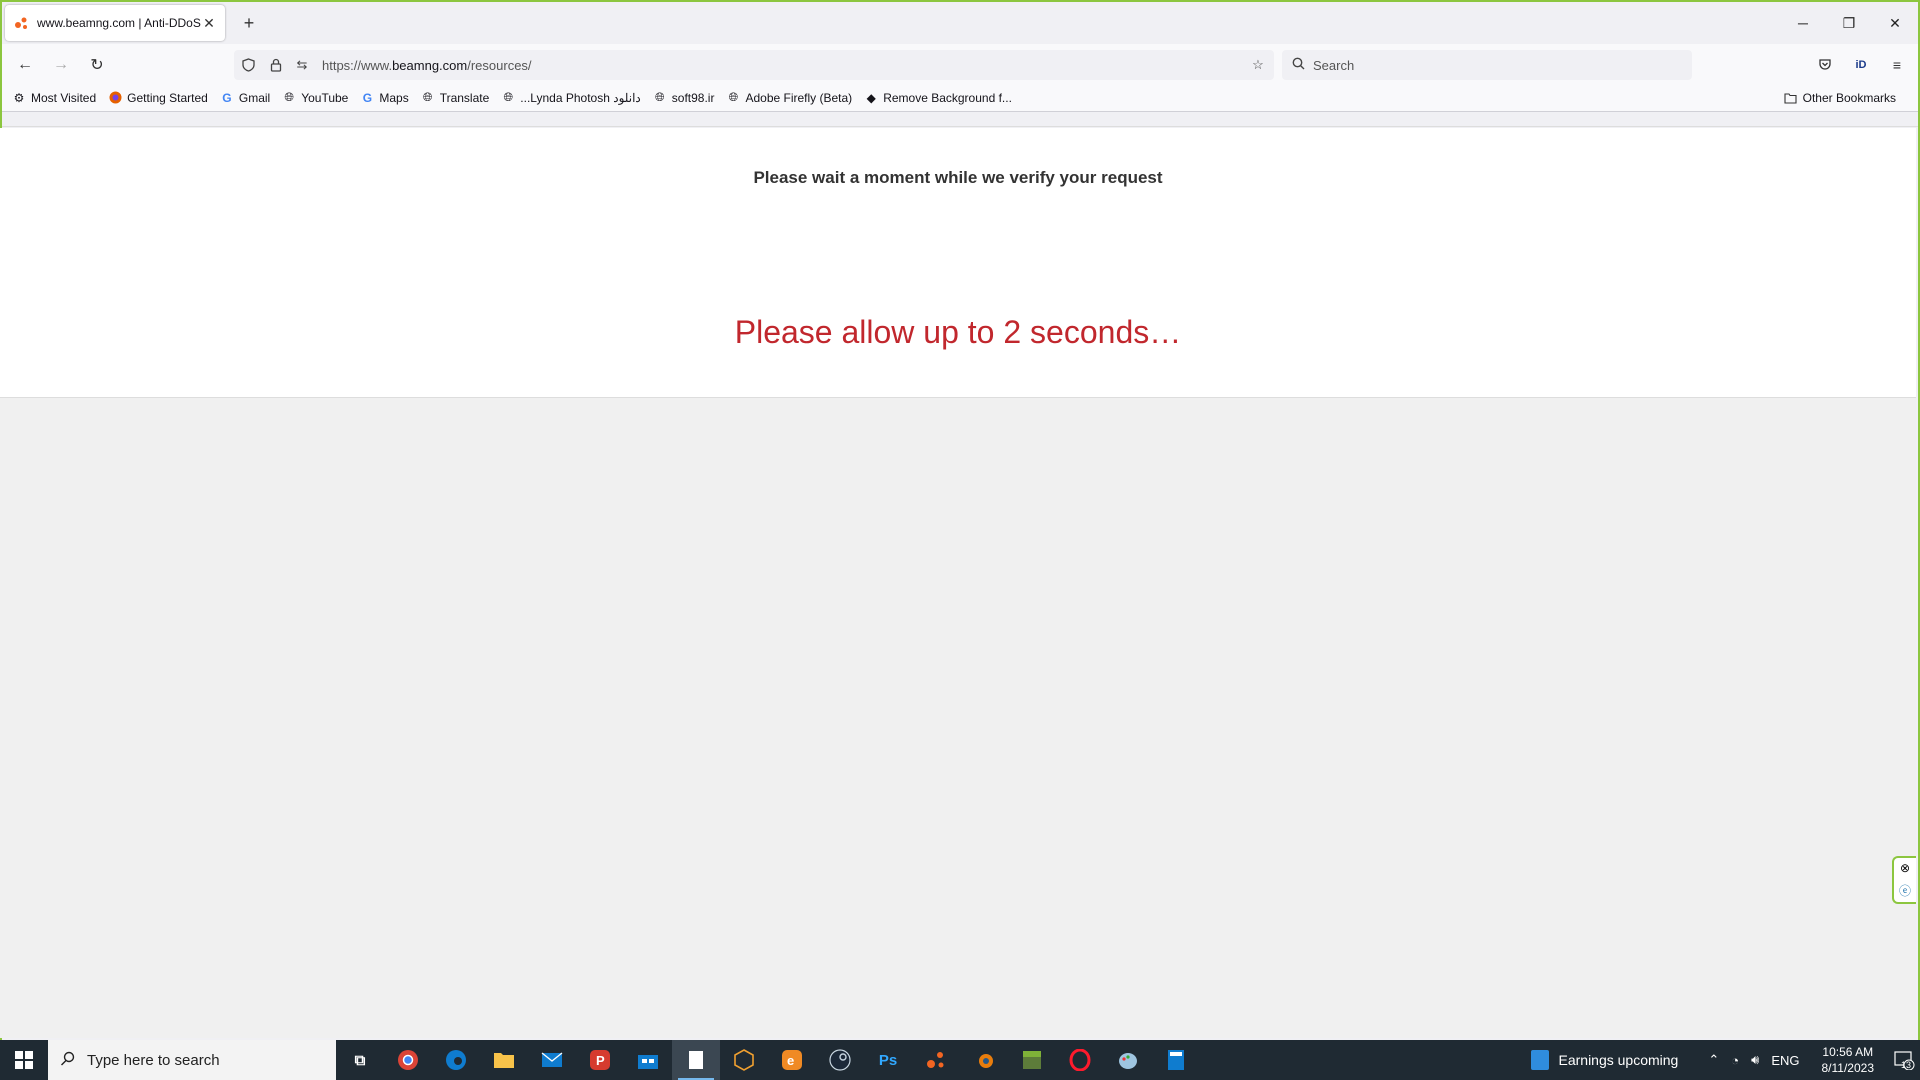 The height and width of the screenshot is (1080, 1920). Describe the element at coordinates (1604, 1060) in the screenshot. I see `earnings-widget: Earnings upcoming` at that location.